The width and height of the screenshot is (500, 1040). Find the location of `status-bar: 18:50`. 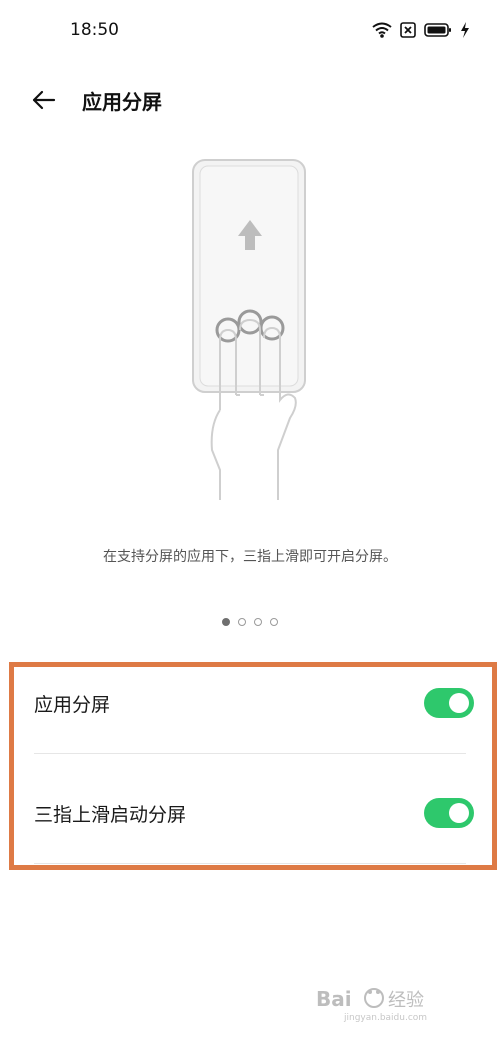

status-bar: 18:50 is located at coordinates (250, 31).